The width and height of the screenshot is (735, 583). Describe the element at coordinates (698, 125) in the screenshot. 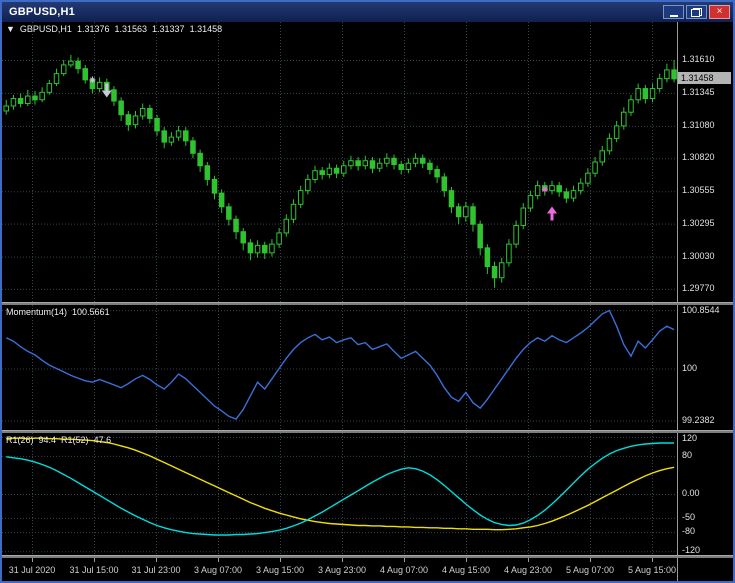

I see `scale-label: 1.31080` at that location.